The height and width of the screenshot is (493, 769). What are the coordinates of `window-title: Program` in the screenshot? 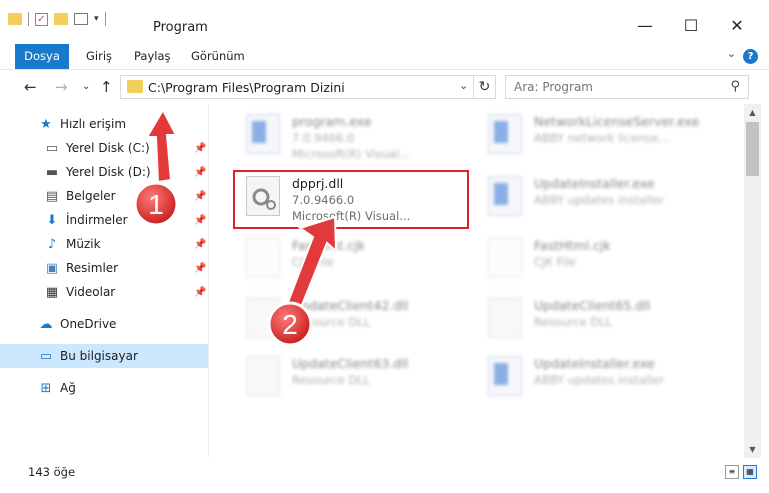 It's located at (180, 27).